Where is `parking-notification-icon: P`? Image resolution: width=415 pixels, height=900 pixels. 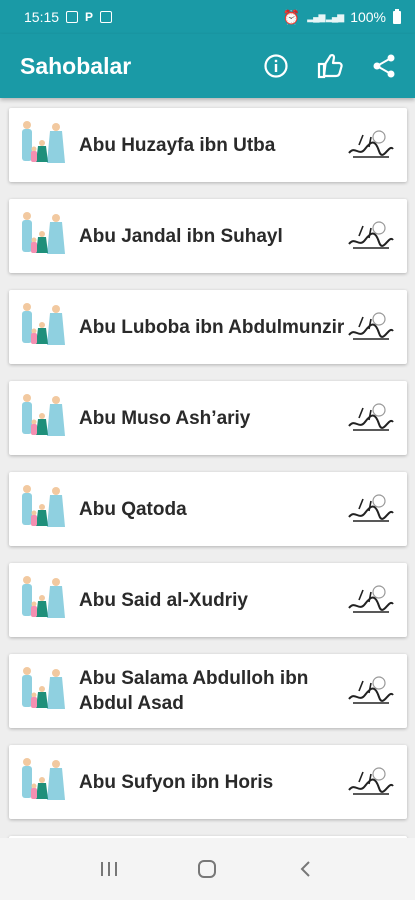 parking-notification-icon: P is located at coordinates (89, 17).